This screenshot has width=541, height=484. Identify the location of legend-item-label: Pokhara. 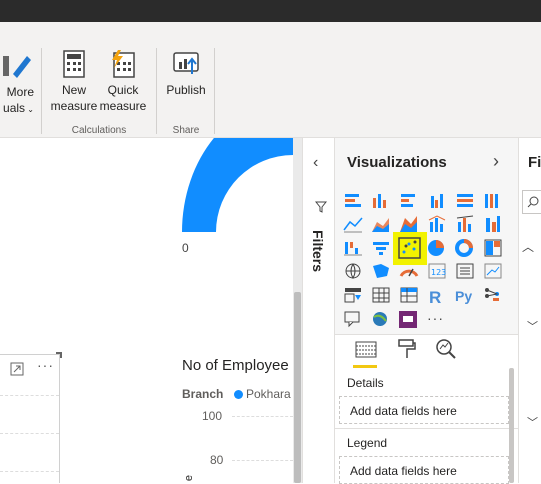
(268, 394).